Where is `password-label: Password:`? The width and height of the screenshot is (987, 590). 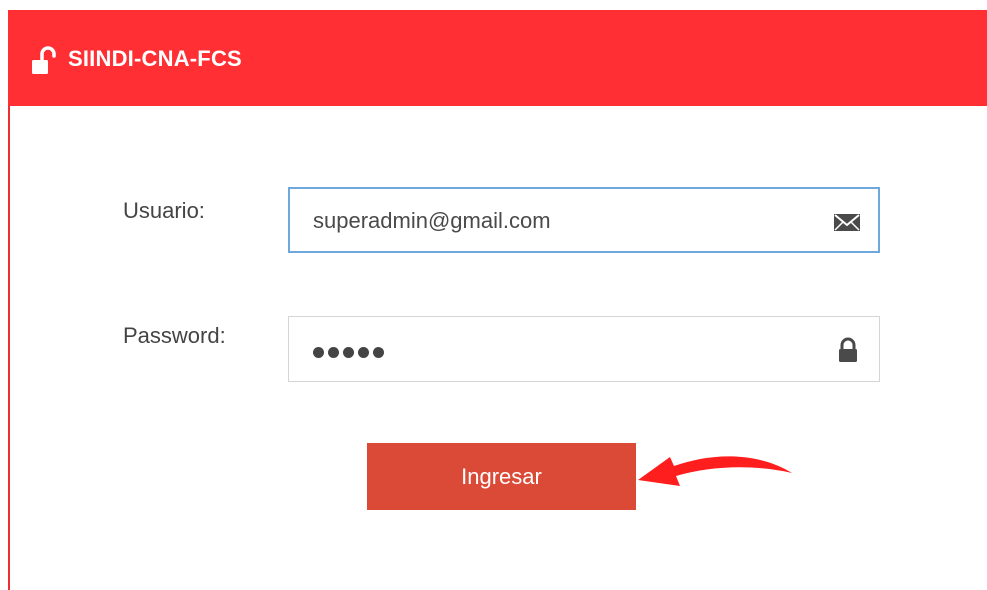 password-label: Password: is located at coordinates (174, 335).